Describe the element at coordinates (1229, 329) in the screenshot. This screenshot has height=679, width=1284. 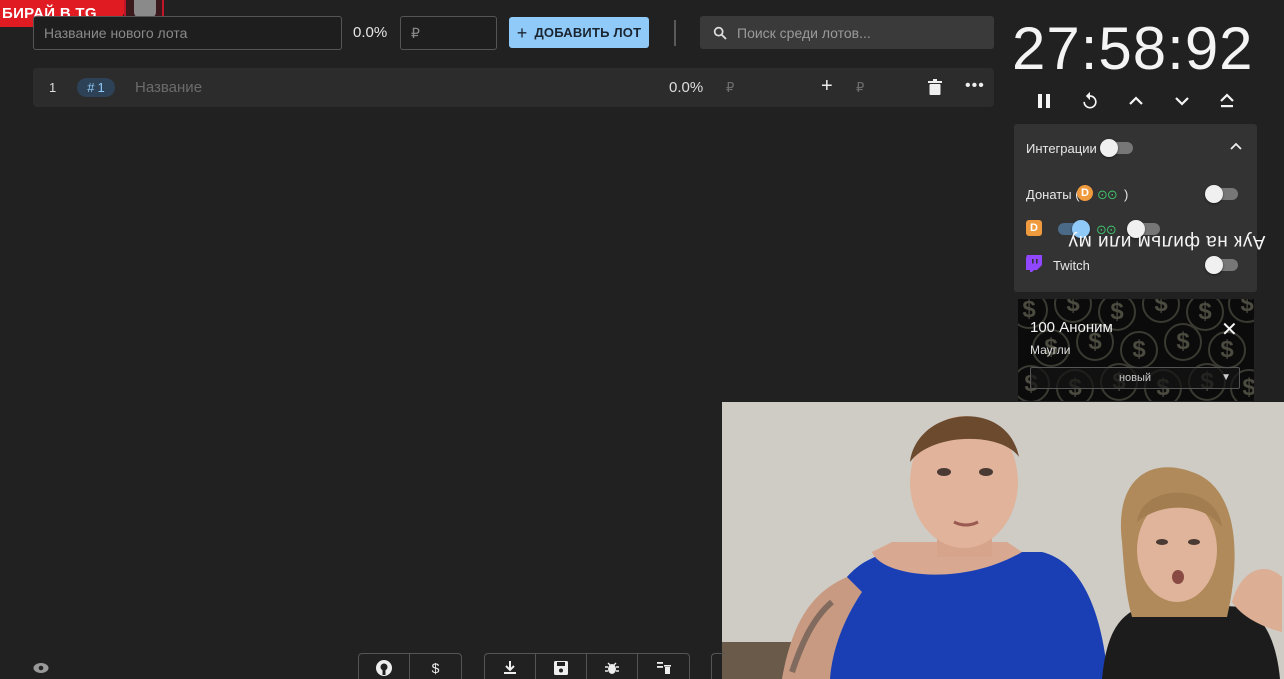
I see `close-icon: ✕` at that location.